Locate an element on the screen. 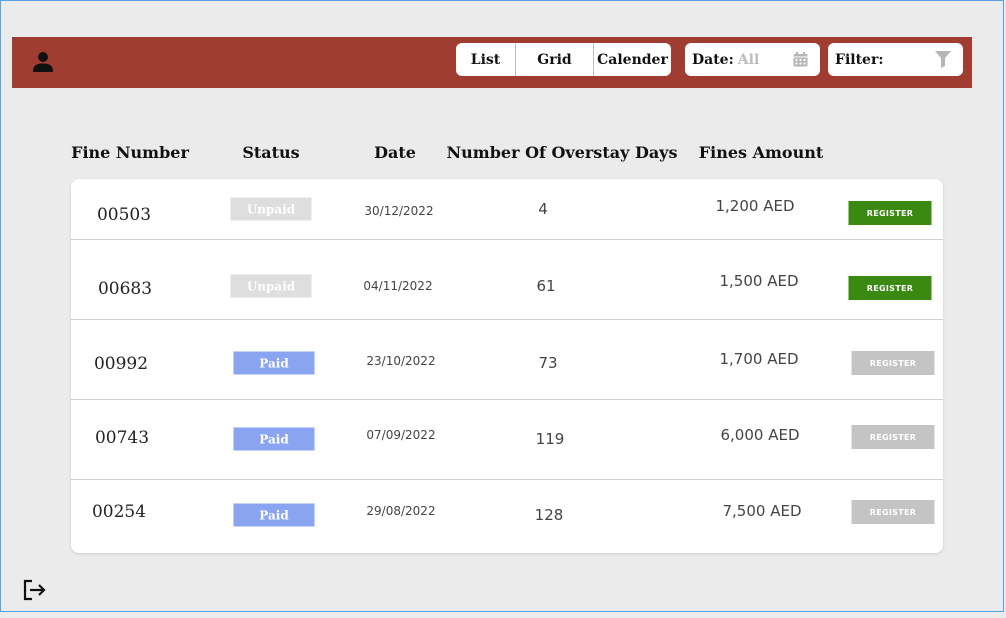 This screenshot has width=1006, height=618. fine-number: 00254 is located at coordinates (119, 512).